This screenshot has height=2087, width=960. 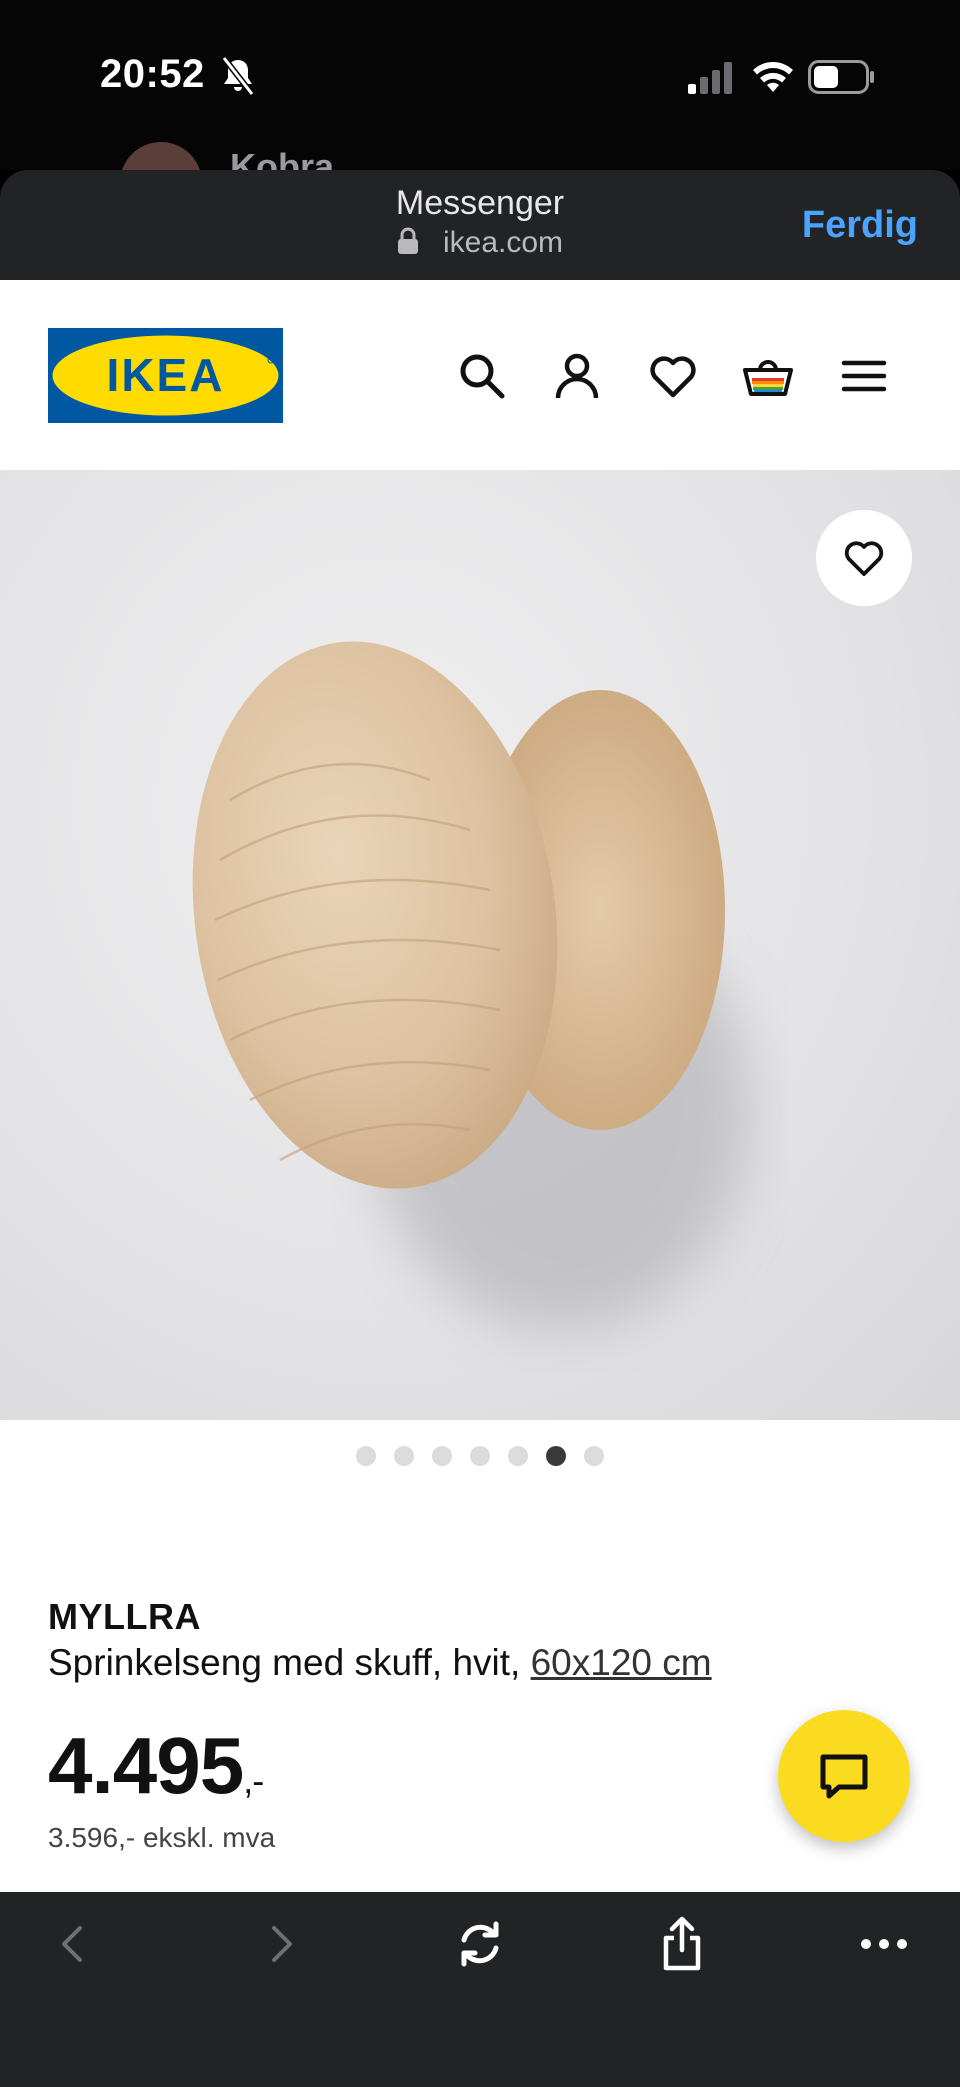 I want to click on url-text: ikea.com, so click(x=503, y=242).